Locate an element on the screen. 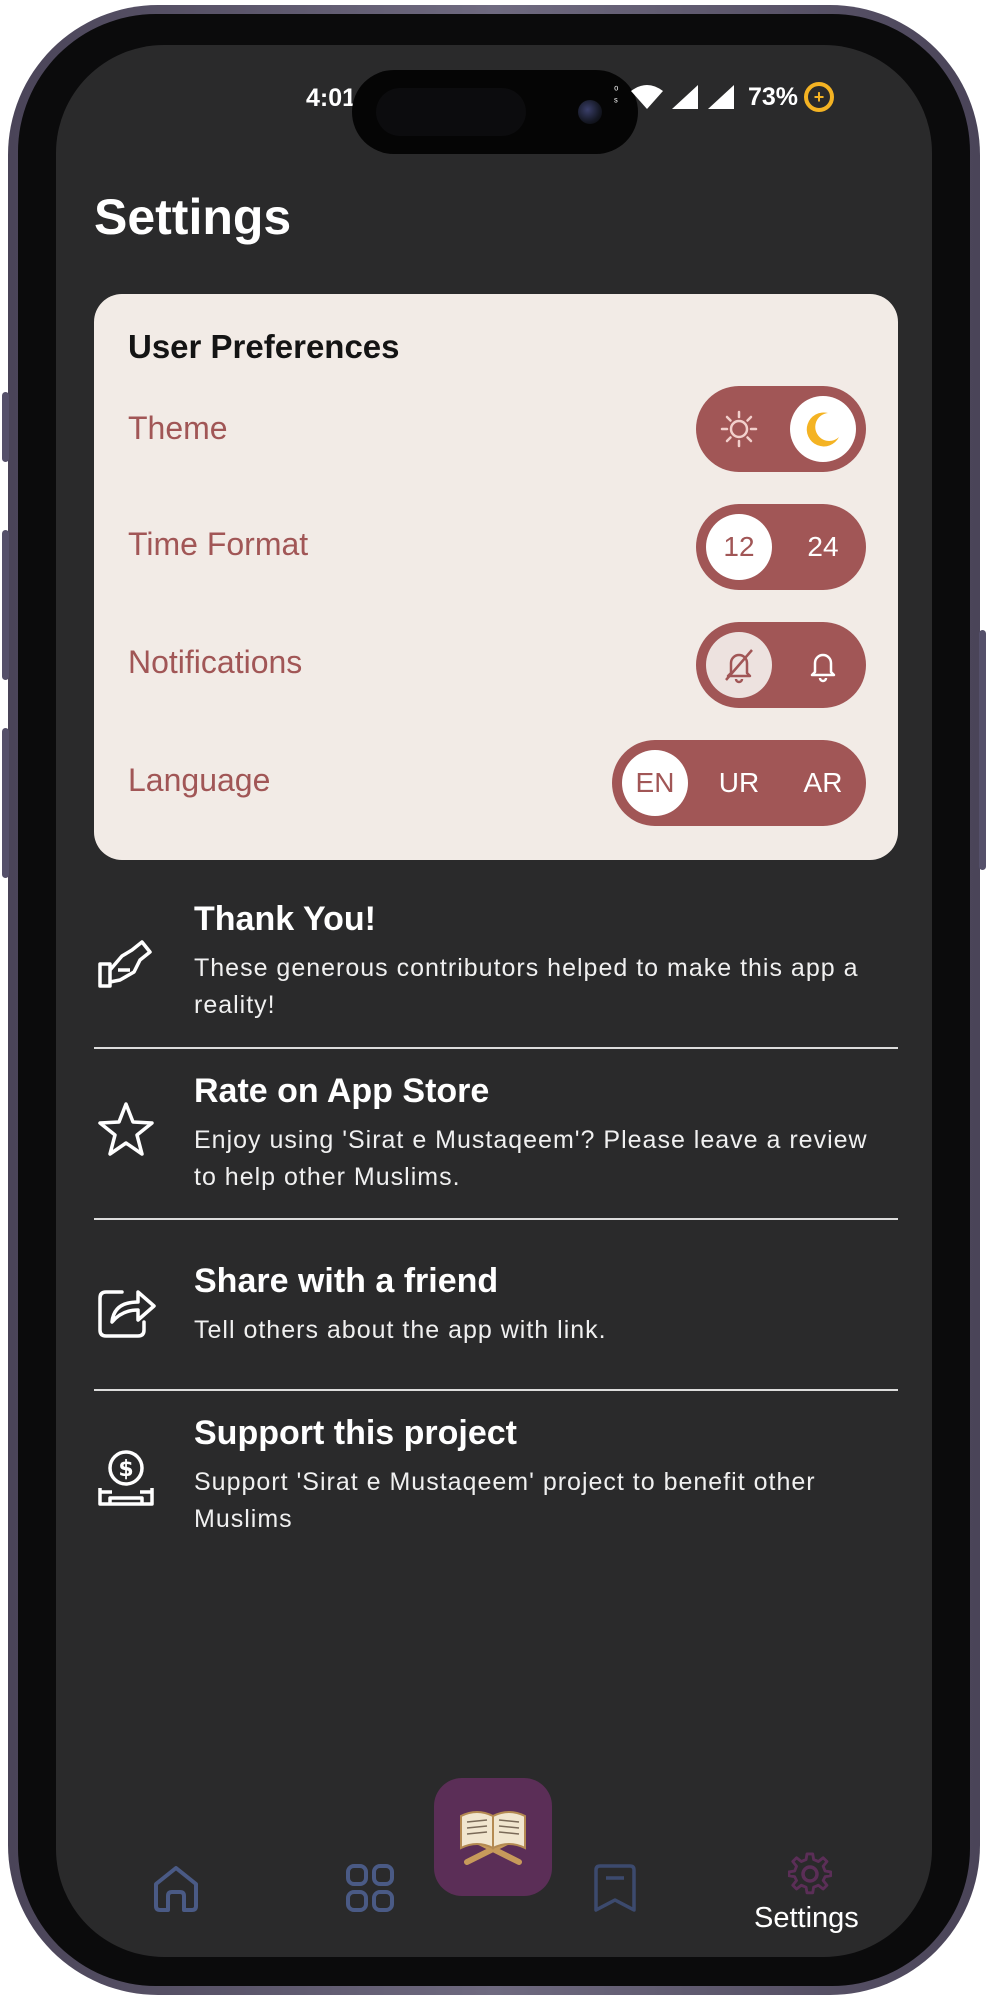 The width and height of the screenshot is (988, 2000). moon-icon is located at coordinates (823, 429).